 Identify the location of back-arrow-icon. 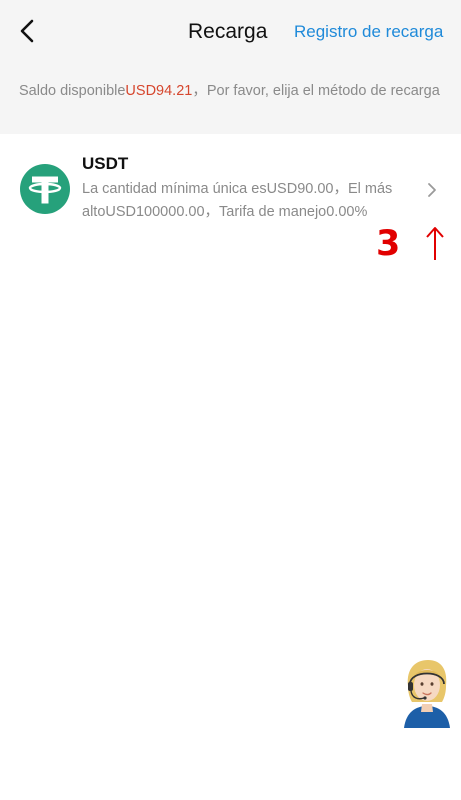
(28, 31).